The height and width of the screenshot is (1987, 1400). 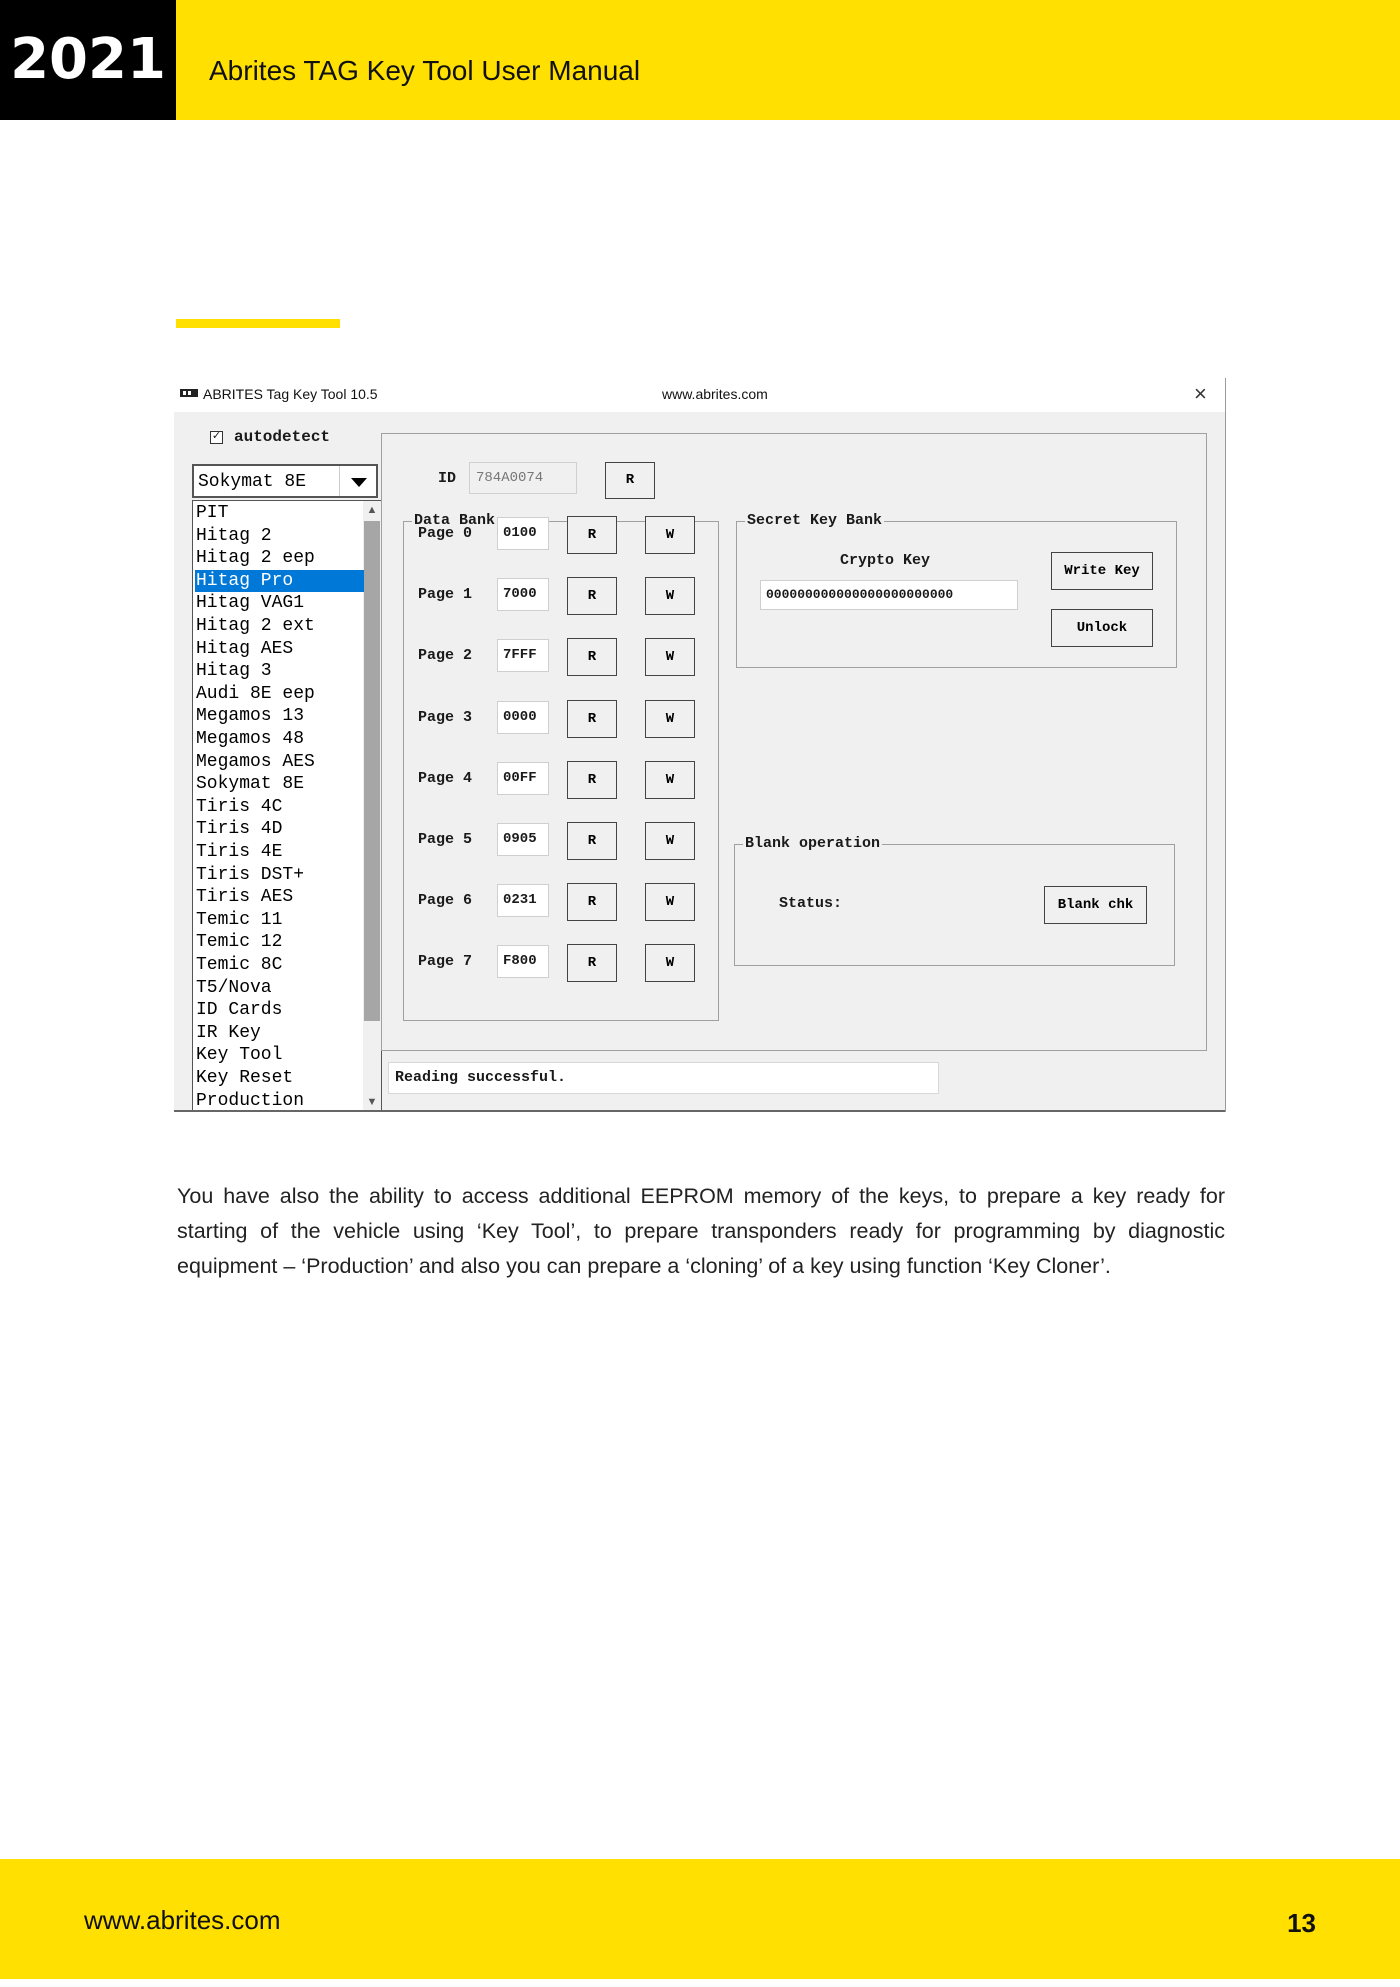 I want to click on list-item: Production, so click(x=279, y=1101).